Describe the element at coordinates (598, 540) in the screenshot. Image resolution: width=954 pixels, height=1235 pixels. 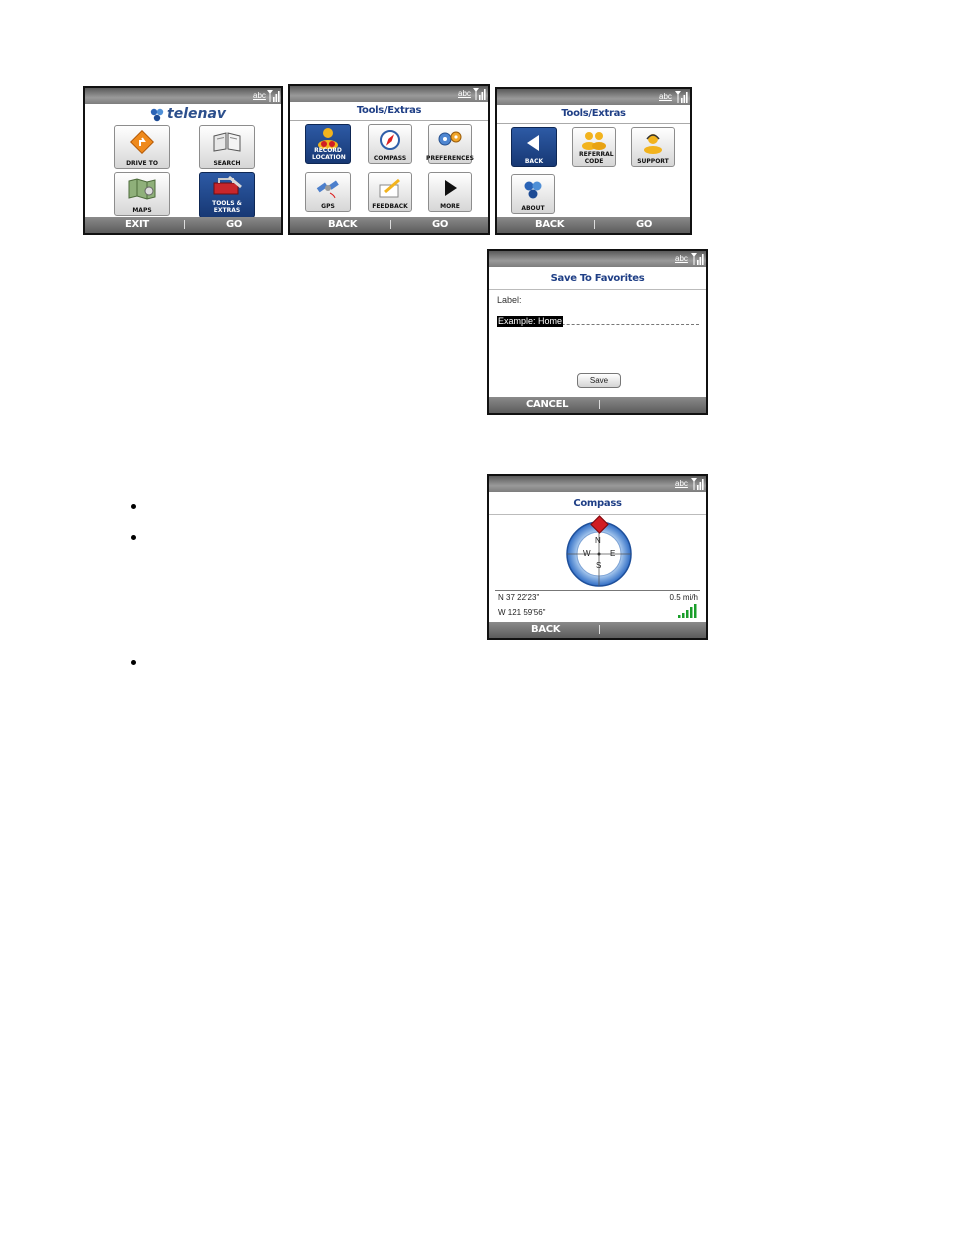
I see `compass-north: N` at that location.